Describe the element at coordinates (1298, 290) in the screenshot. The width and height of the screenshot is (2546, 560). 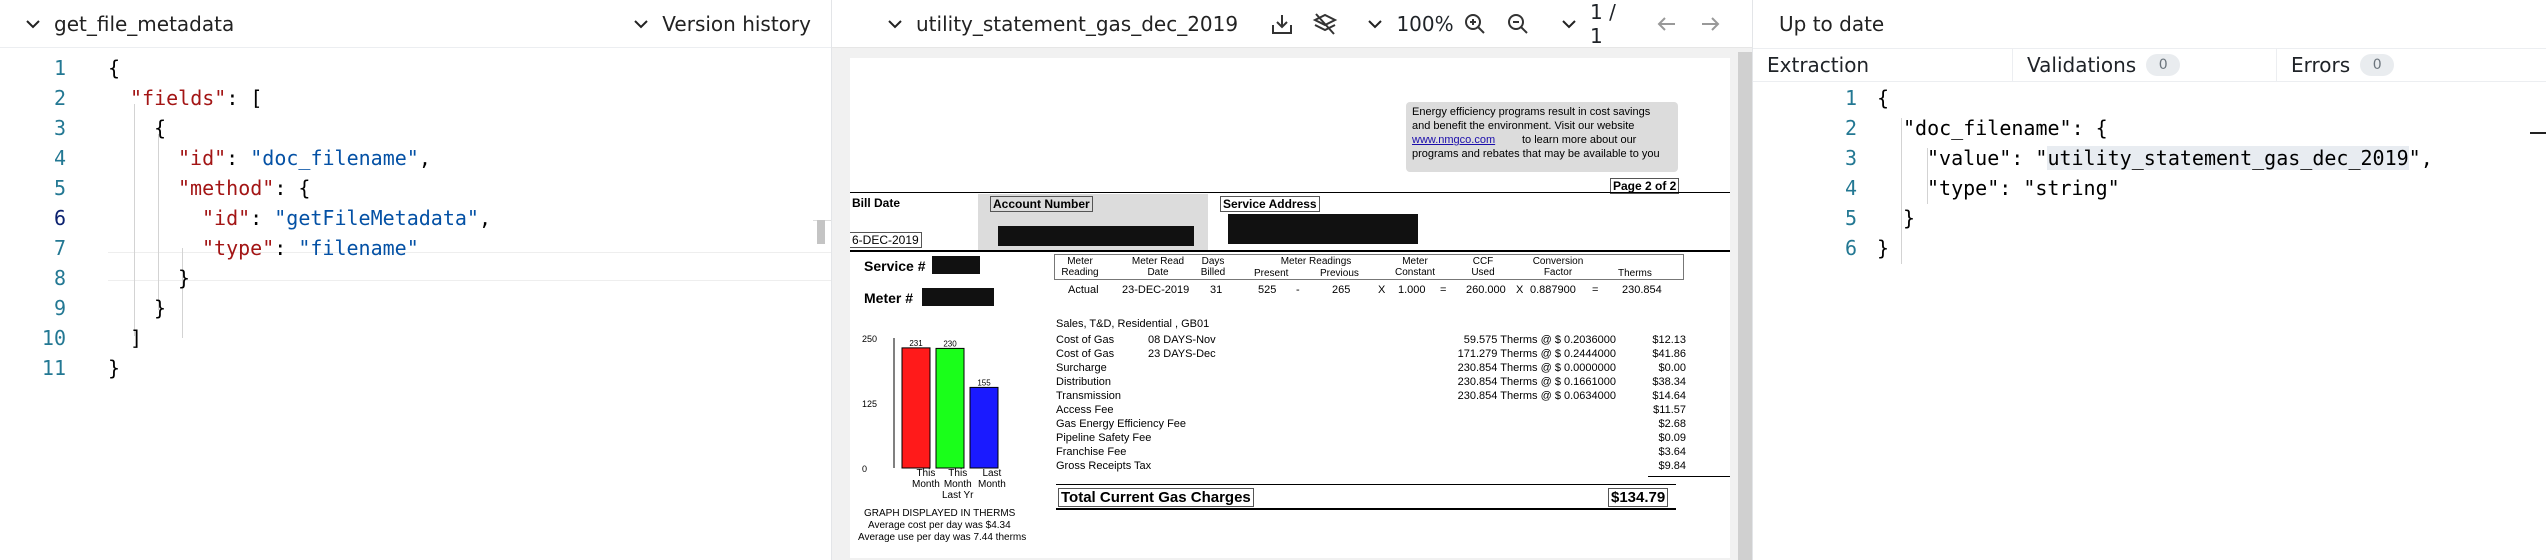
I see `meter-cell: -` at that location.